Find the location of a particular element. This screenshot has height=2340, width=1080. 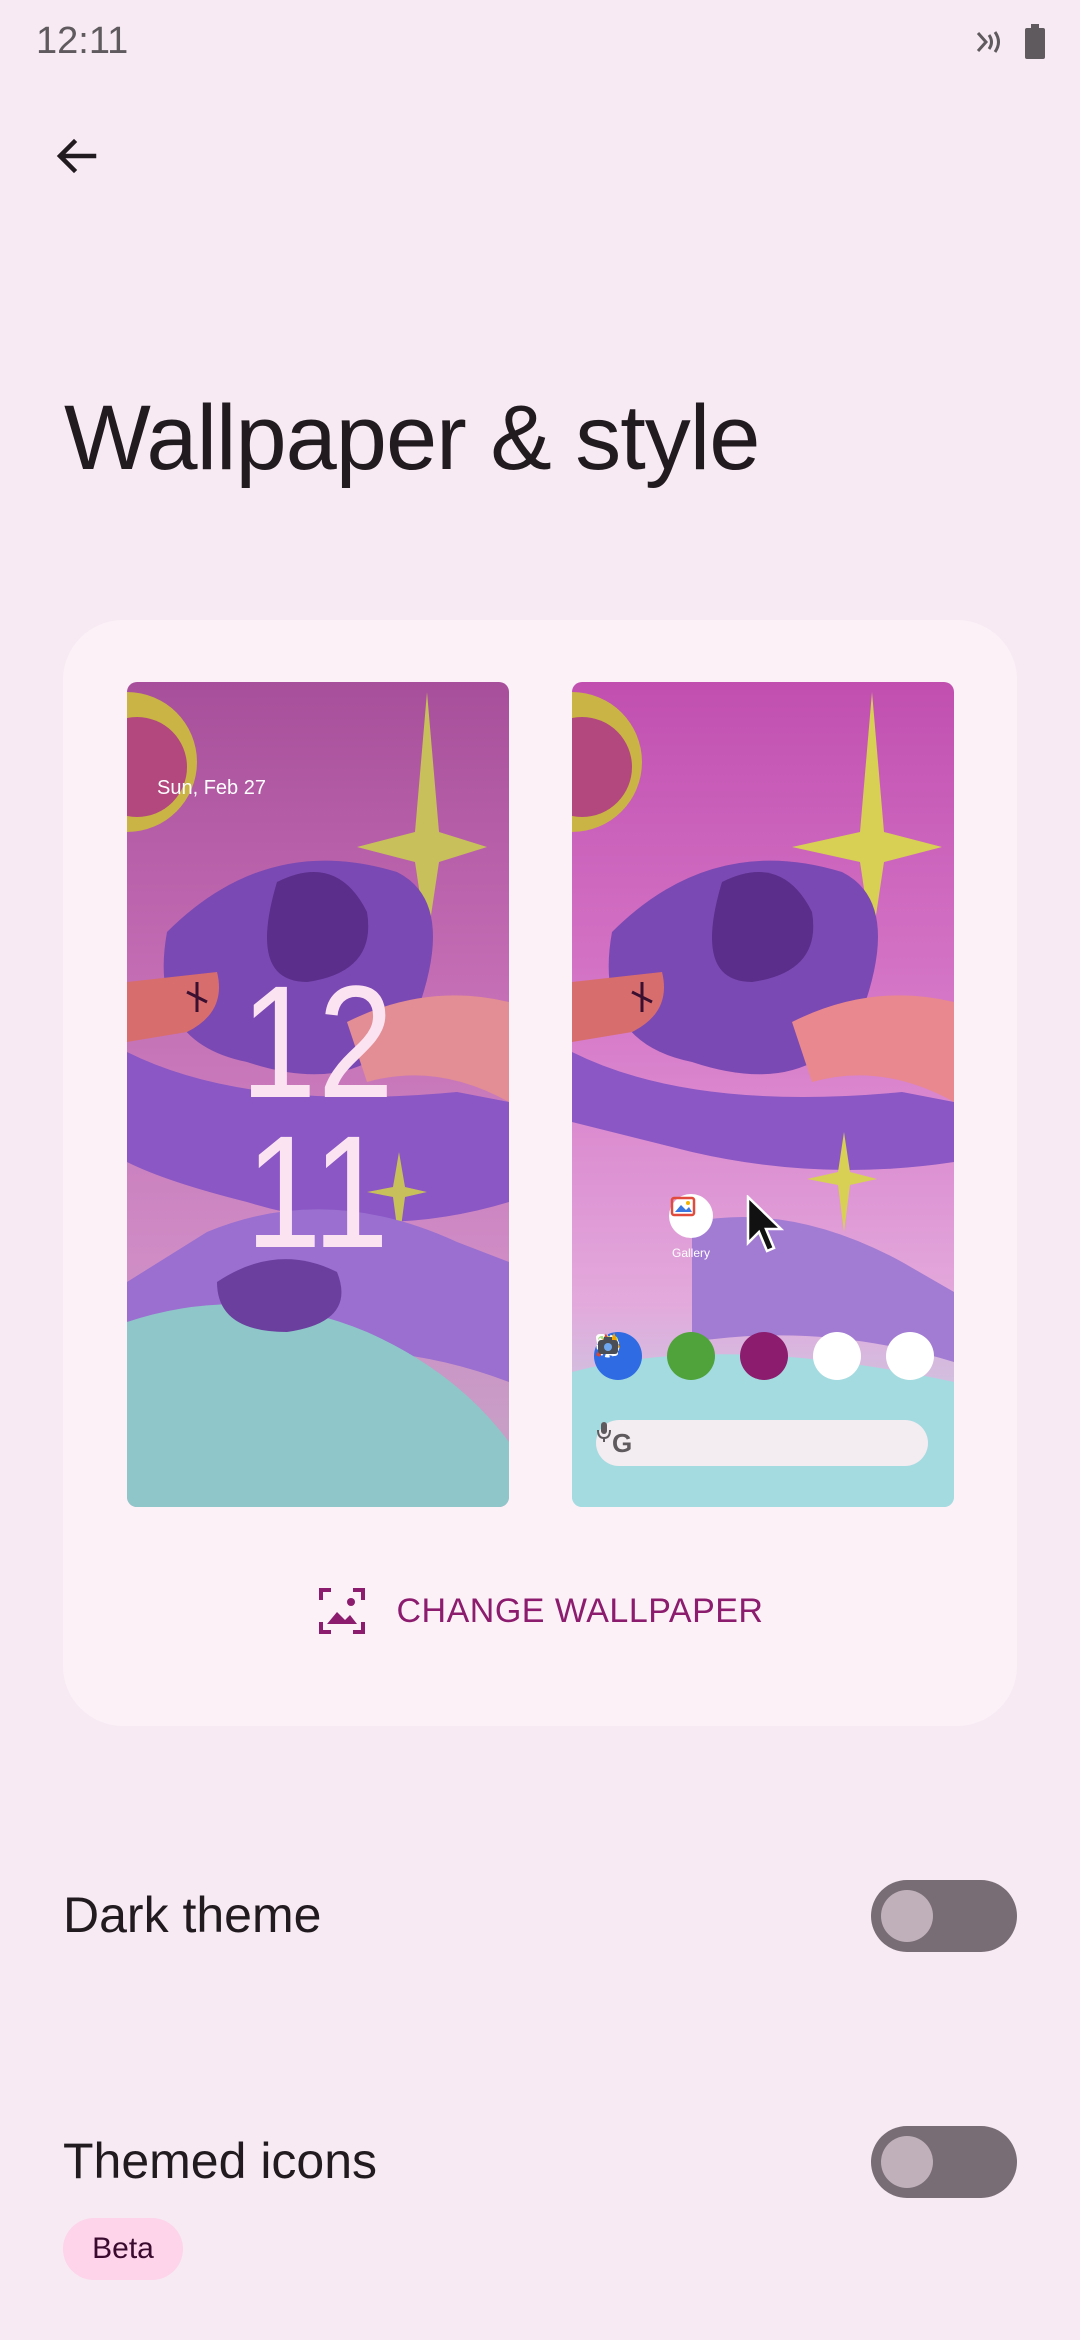

wallpaper-icon is located at coordinates (341, 1611).